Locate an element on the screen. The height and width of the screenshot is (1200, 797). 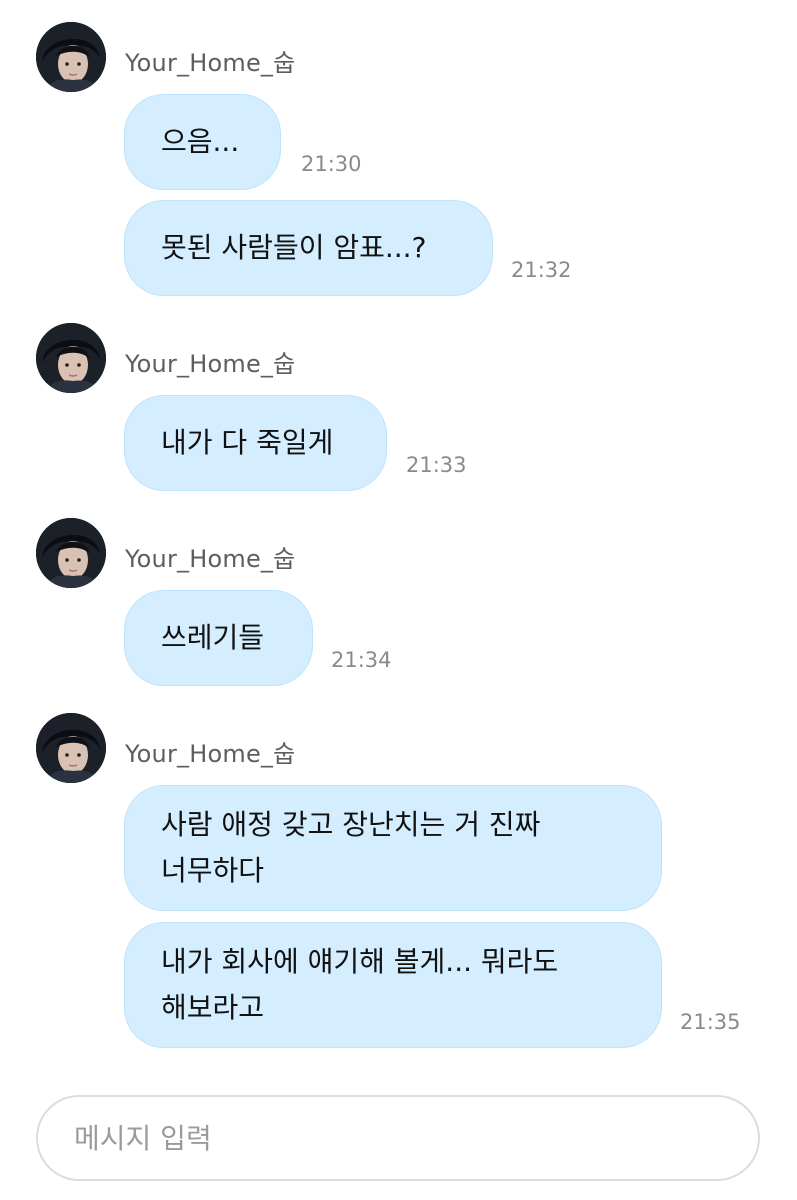
message-bubble: 쓰레기들 is located at coordinates (218, 638).